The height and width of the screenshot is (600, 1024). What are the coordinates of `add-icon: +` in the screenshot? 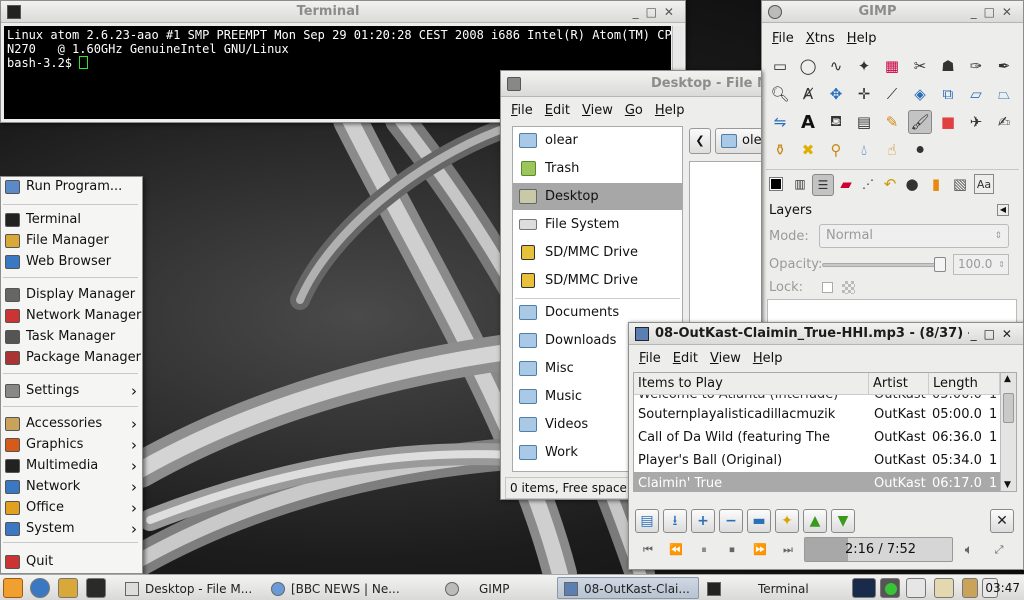 It's located at (703, 521).